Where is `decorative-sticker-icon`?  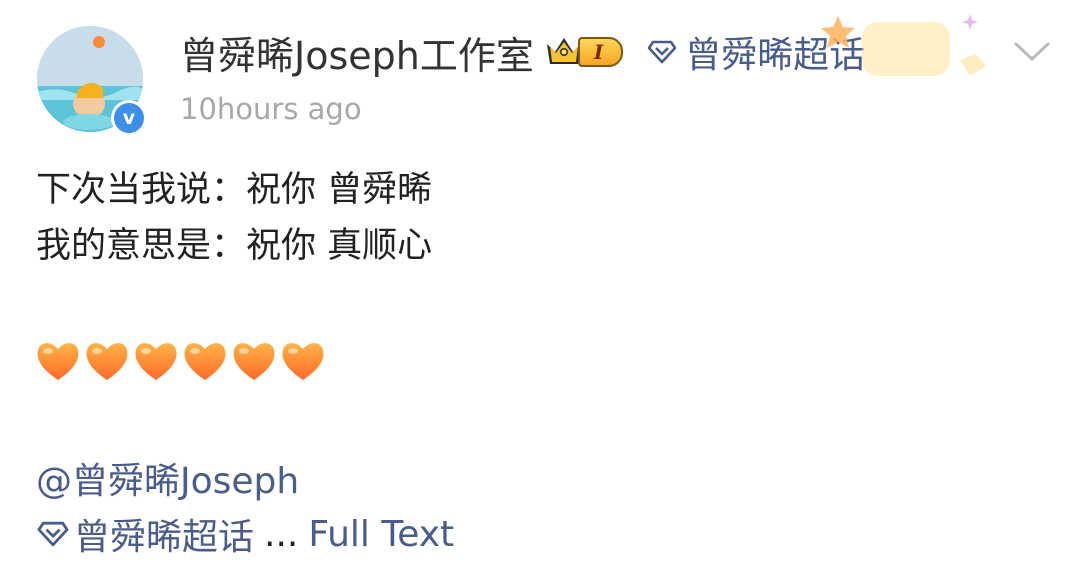 decorative-sticker-icon is located at coordinates (903, 45).